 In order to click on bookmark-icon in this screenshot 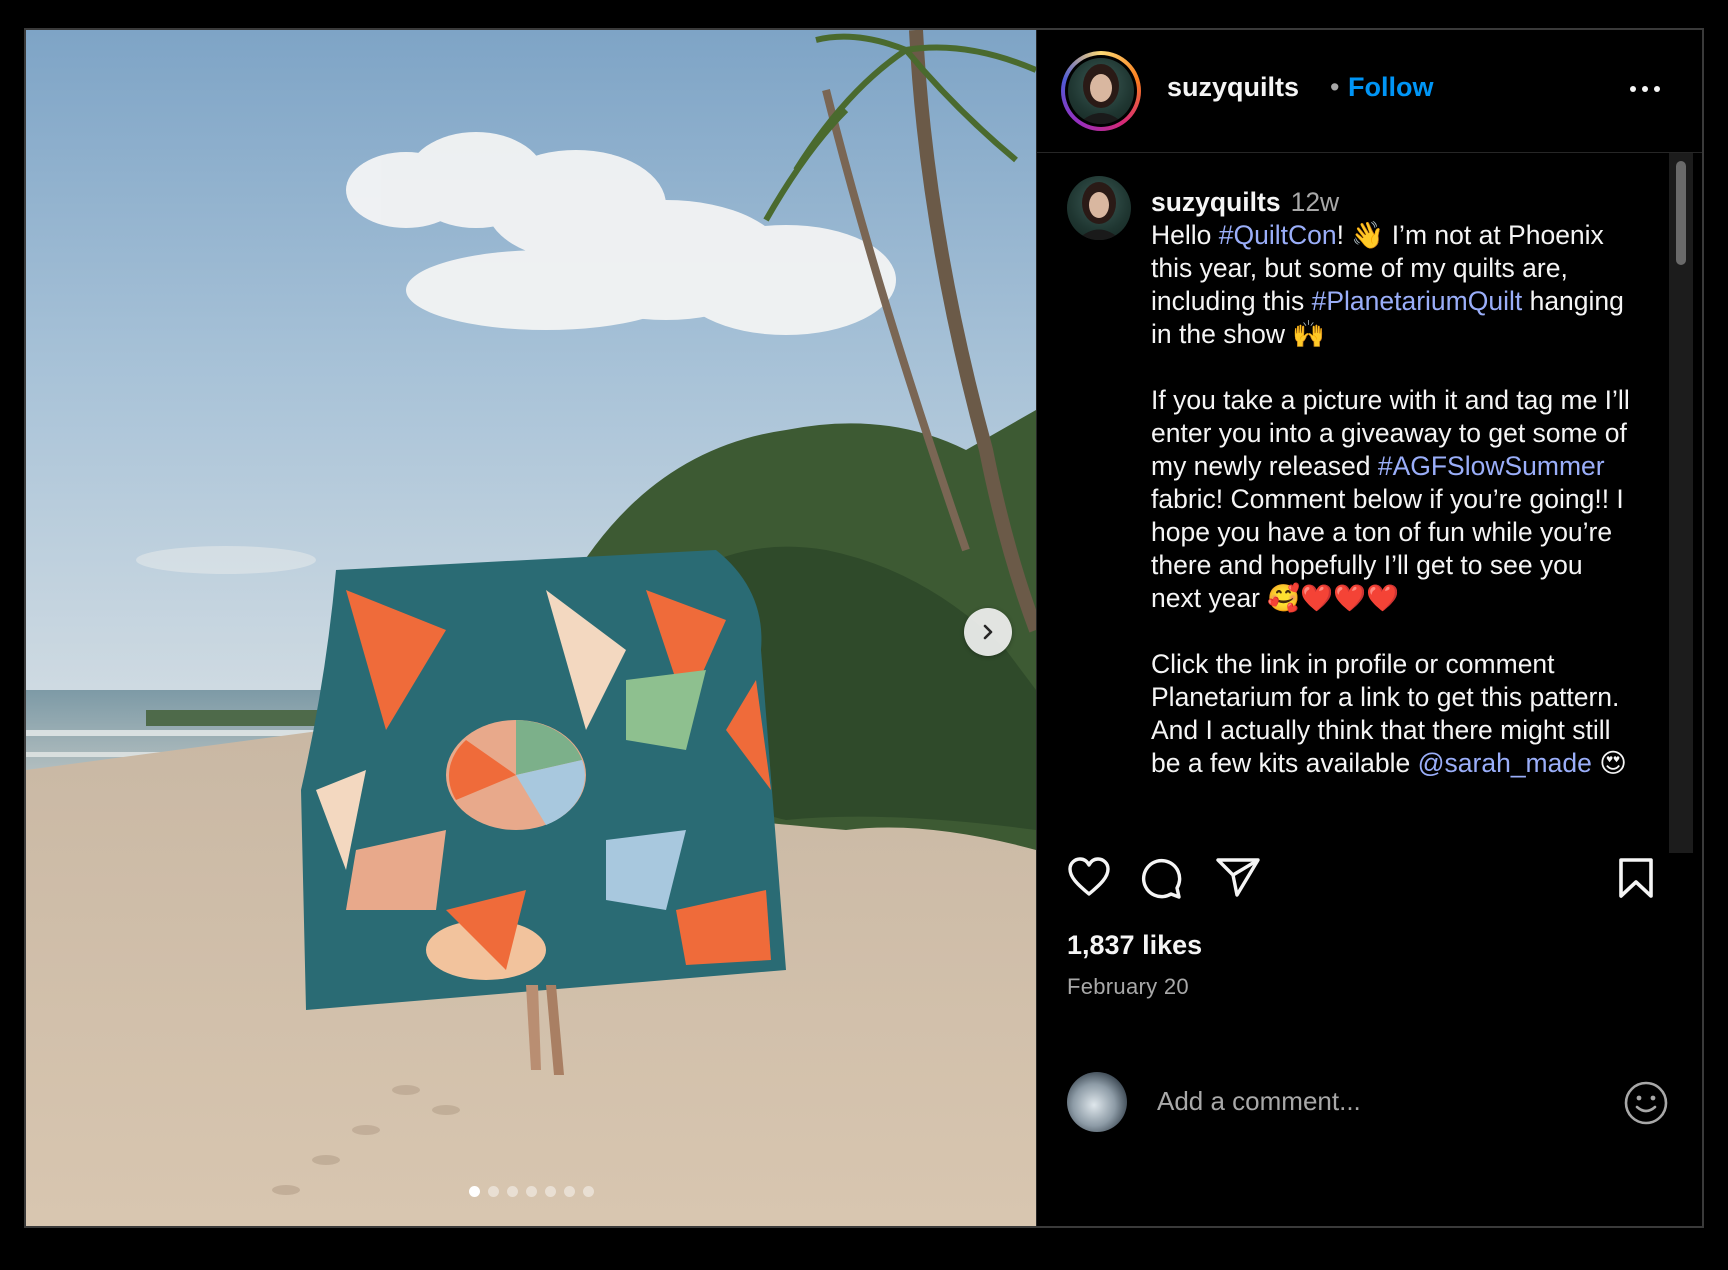, I will do `click(1636, 878)`.